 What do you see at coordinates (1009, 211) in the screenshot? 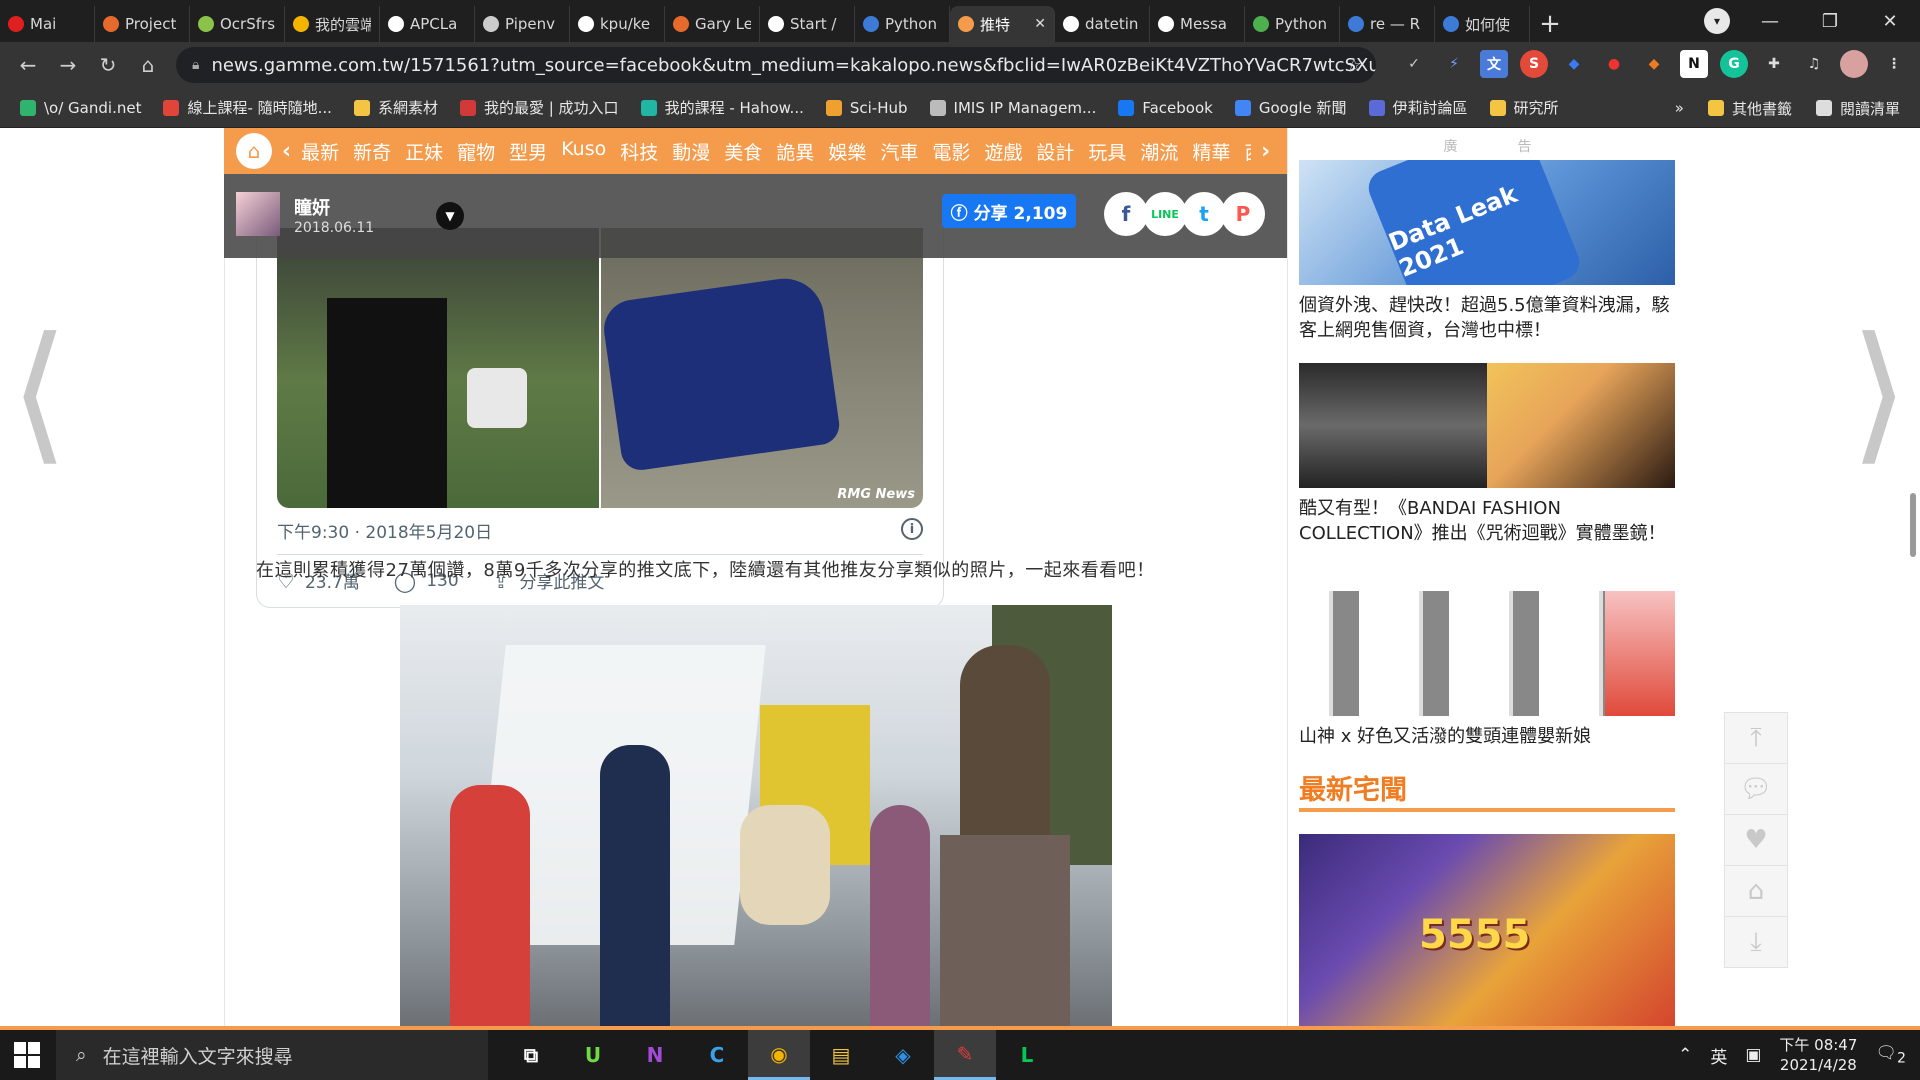
I see `facebook-share-count-button: ⓕ 分享 2,109` at bounding box center [1009, 211].